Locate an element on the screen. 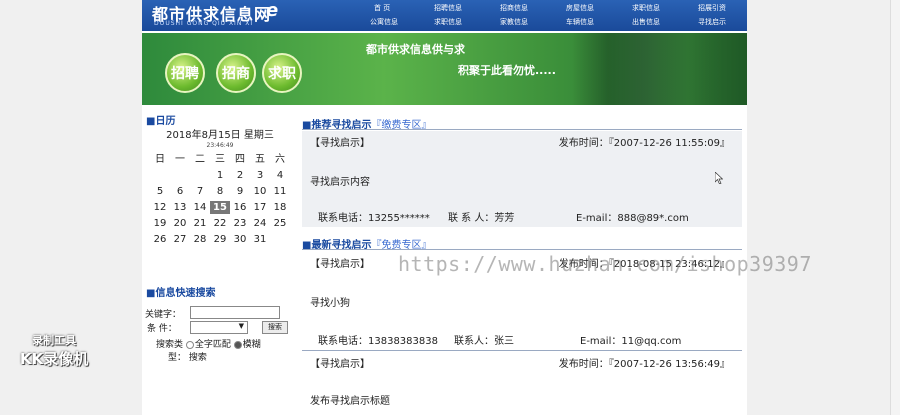 This screenshot has height=415, width=900. chevron-down-icon: ▼ is located at coordinates (241, 326).